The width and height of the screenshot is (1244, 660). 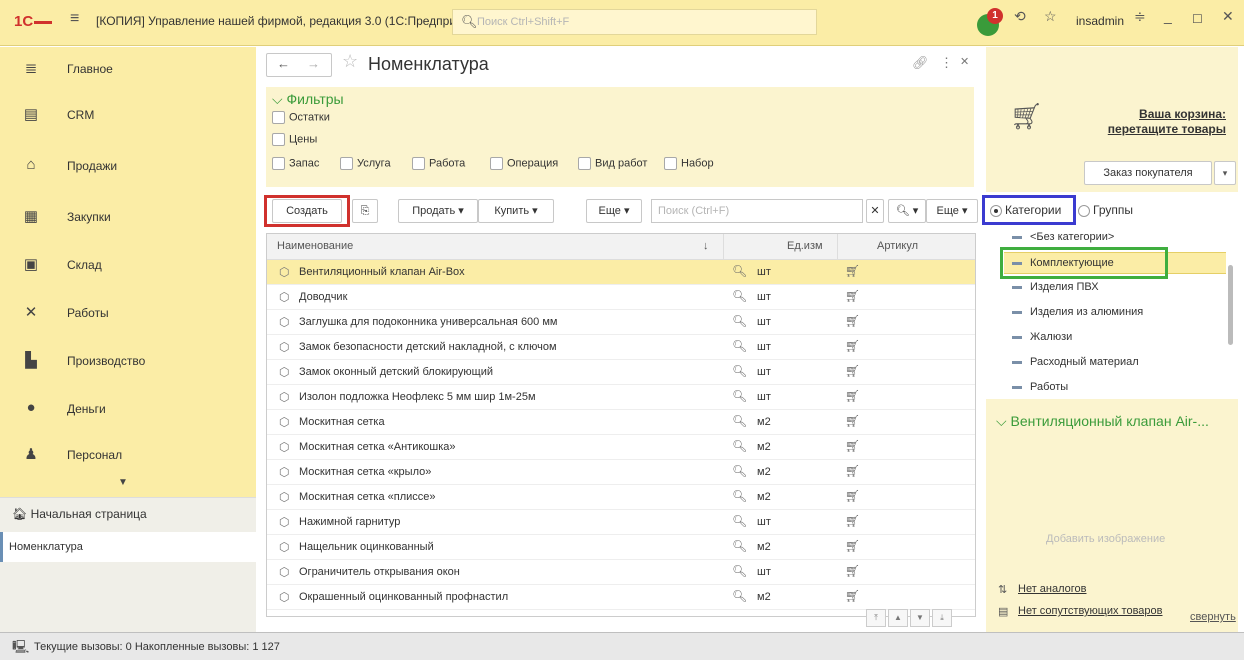 I want to click on scroll-bottom-icon: ⤓, so click(x=942, y=618).